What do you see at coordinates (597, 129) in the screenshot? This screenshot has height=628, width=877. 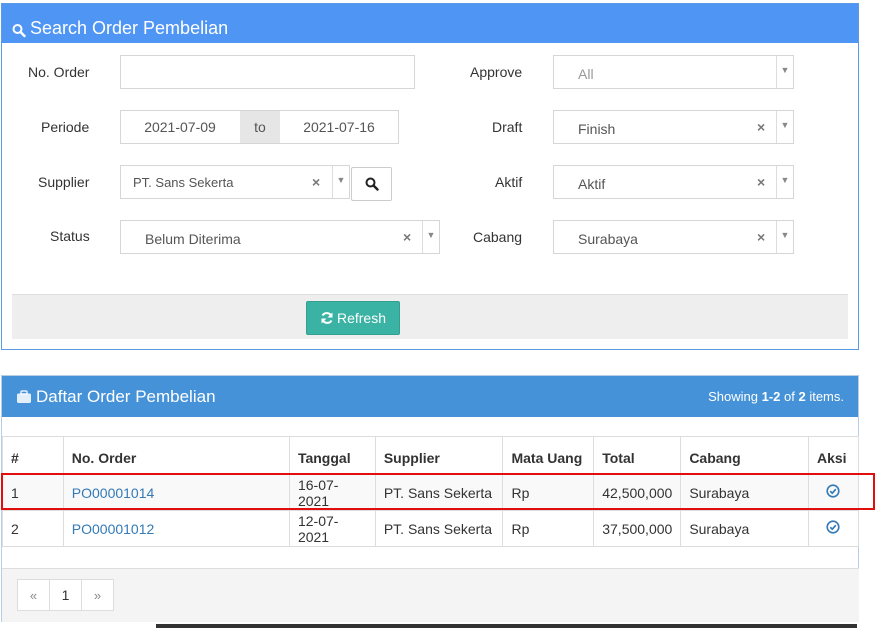 I see `draft-value: Finish` at bounding box center [597, 129].